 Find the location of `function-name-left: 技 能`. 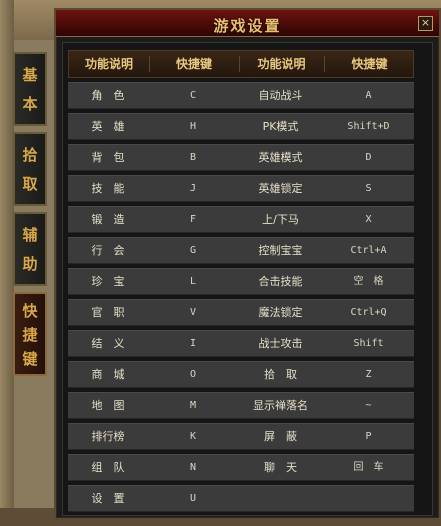

function-name-left: 技 能 is located at coordinates (108, 188).